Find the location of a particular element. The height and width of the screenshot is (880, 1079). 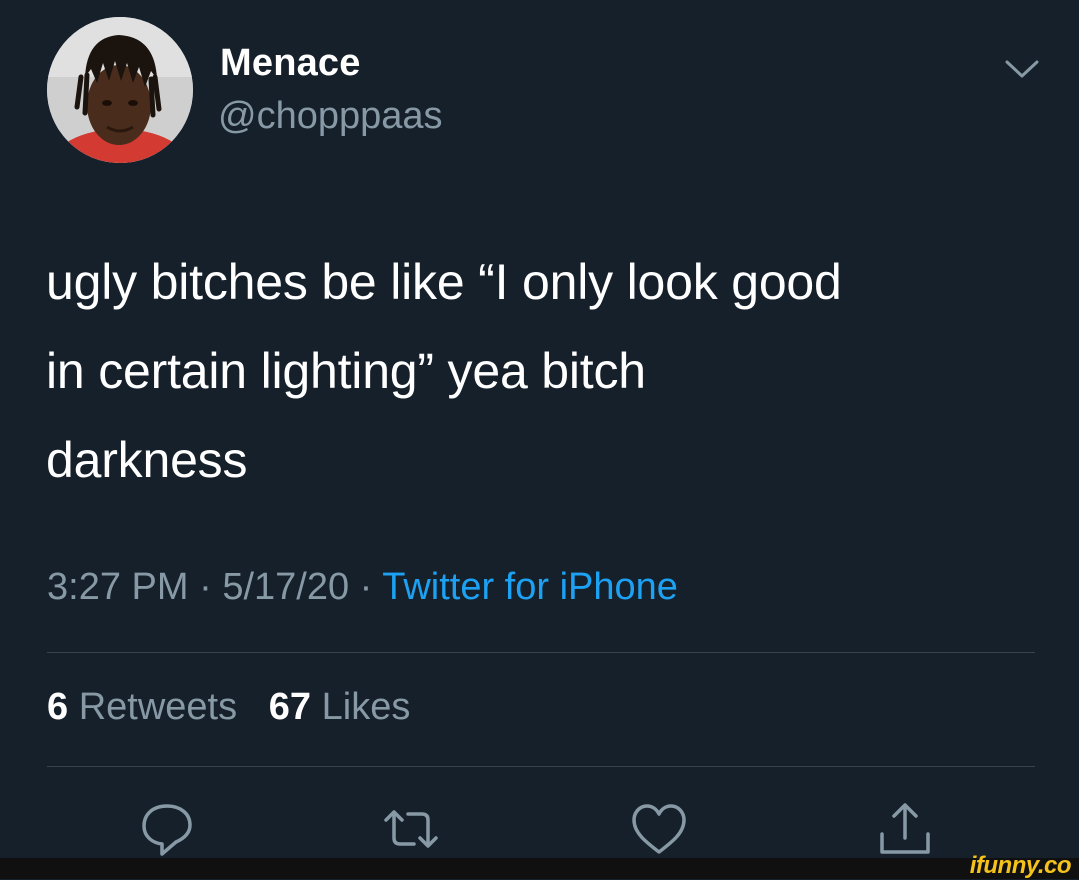

tweet-source-link: Twitter for iPhone is located at coordinates (530, 587).